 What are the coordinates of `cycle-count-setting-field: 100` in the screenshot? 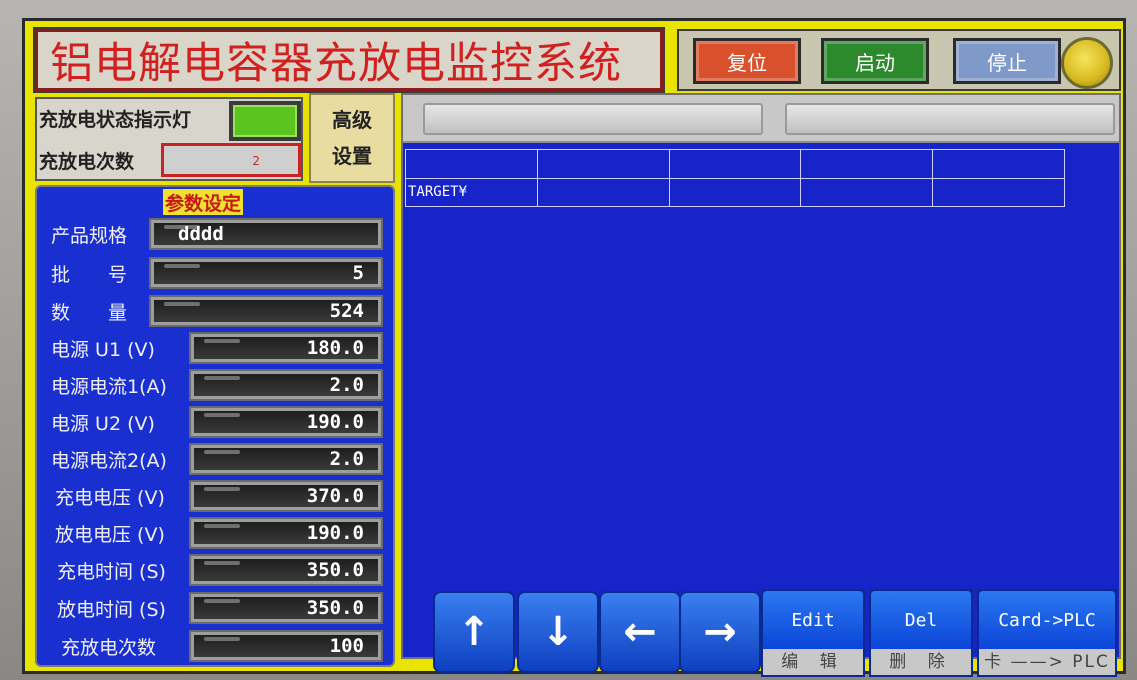 It's located at (286, 646).